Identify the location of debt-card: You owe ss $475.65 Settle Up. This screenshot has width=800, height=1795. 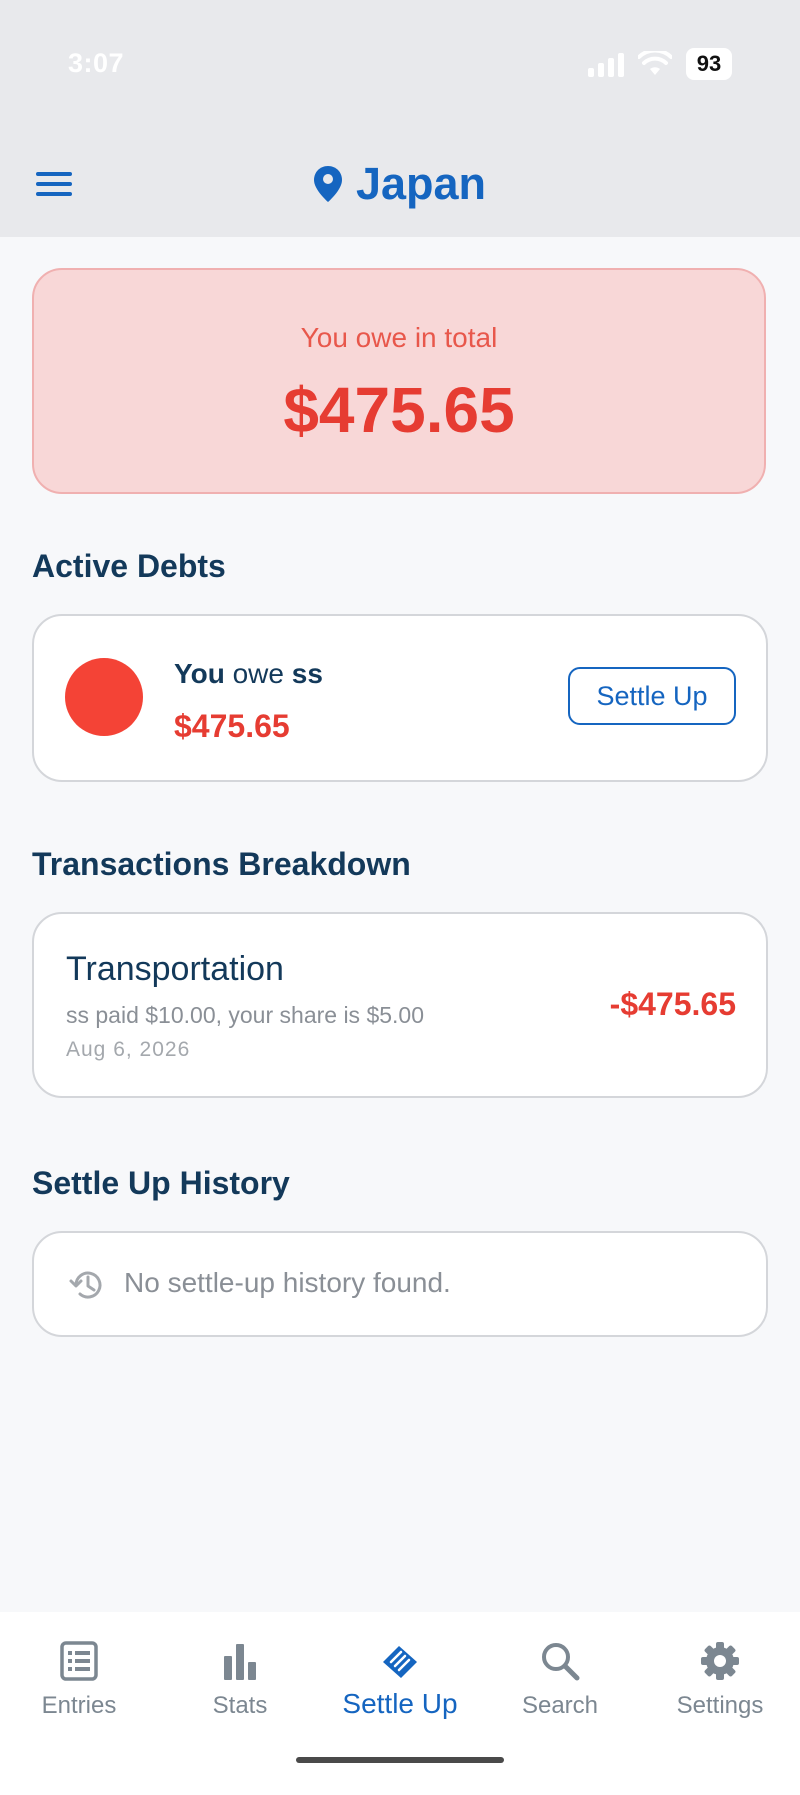
(400, 698).